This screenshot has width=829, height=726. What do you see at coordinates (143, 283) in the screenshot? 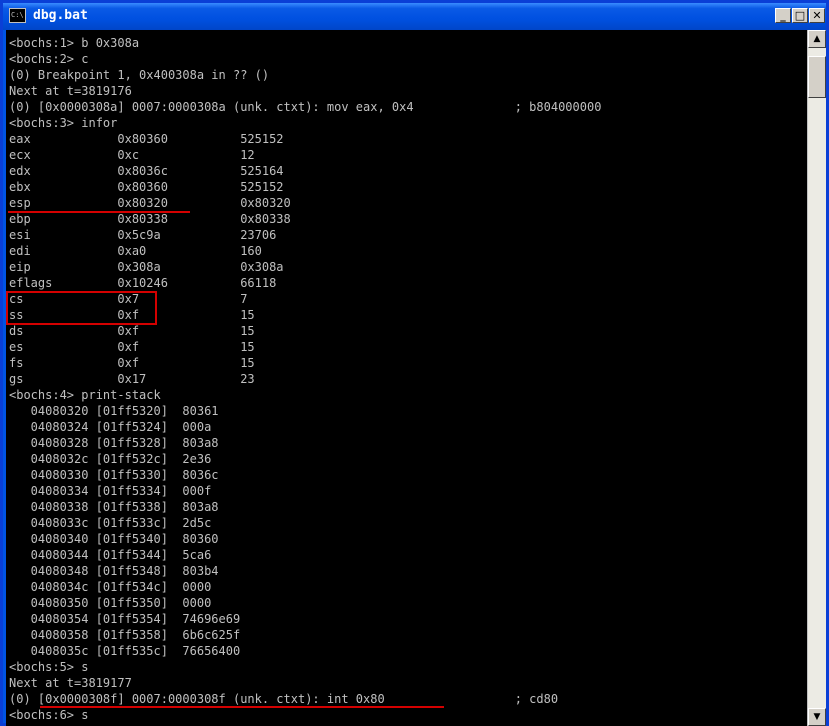
I see `console-line: eflags 0x10246 66118` at bounding box center [143, 283].